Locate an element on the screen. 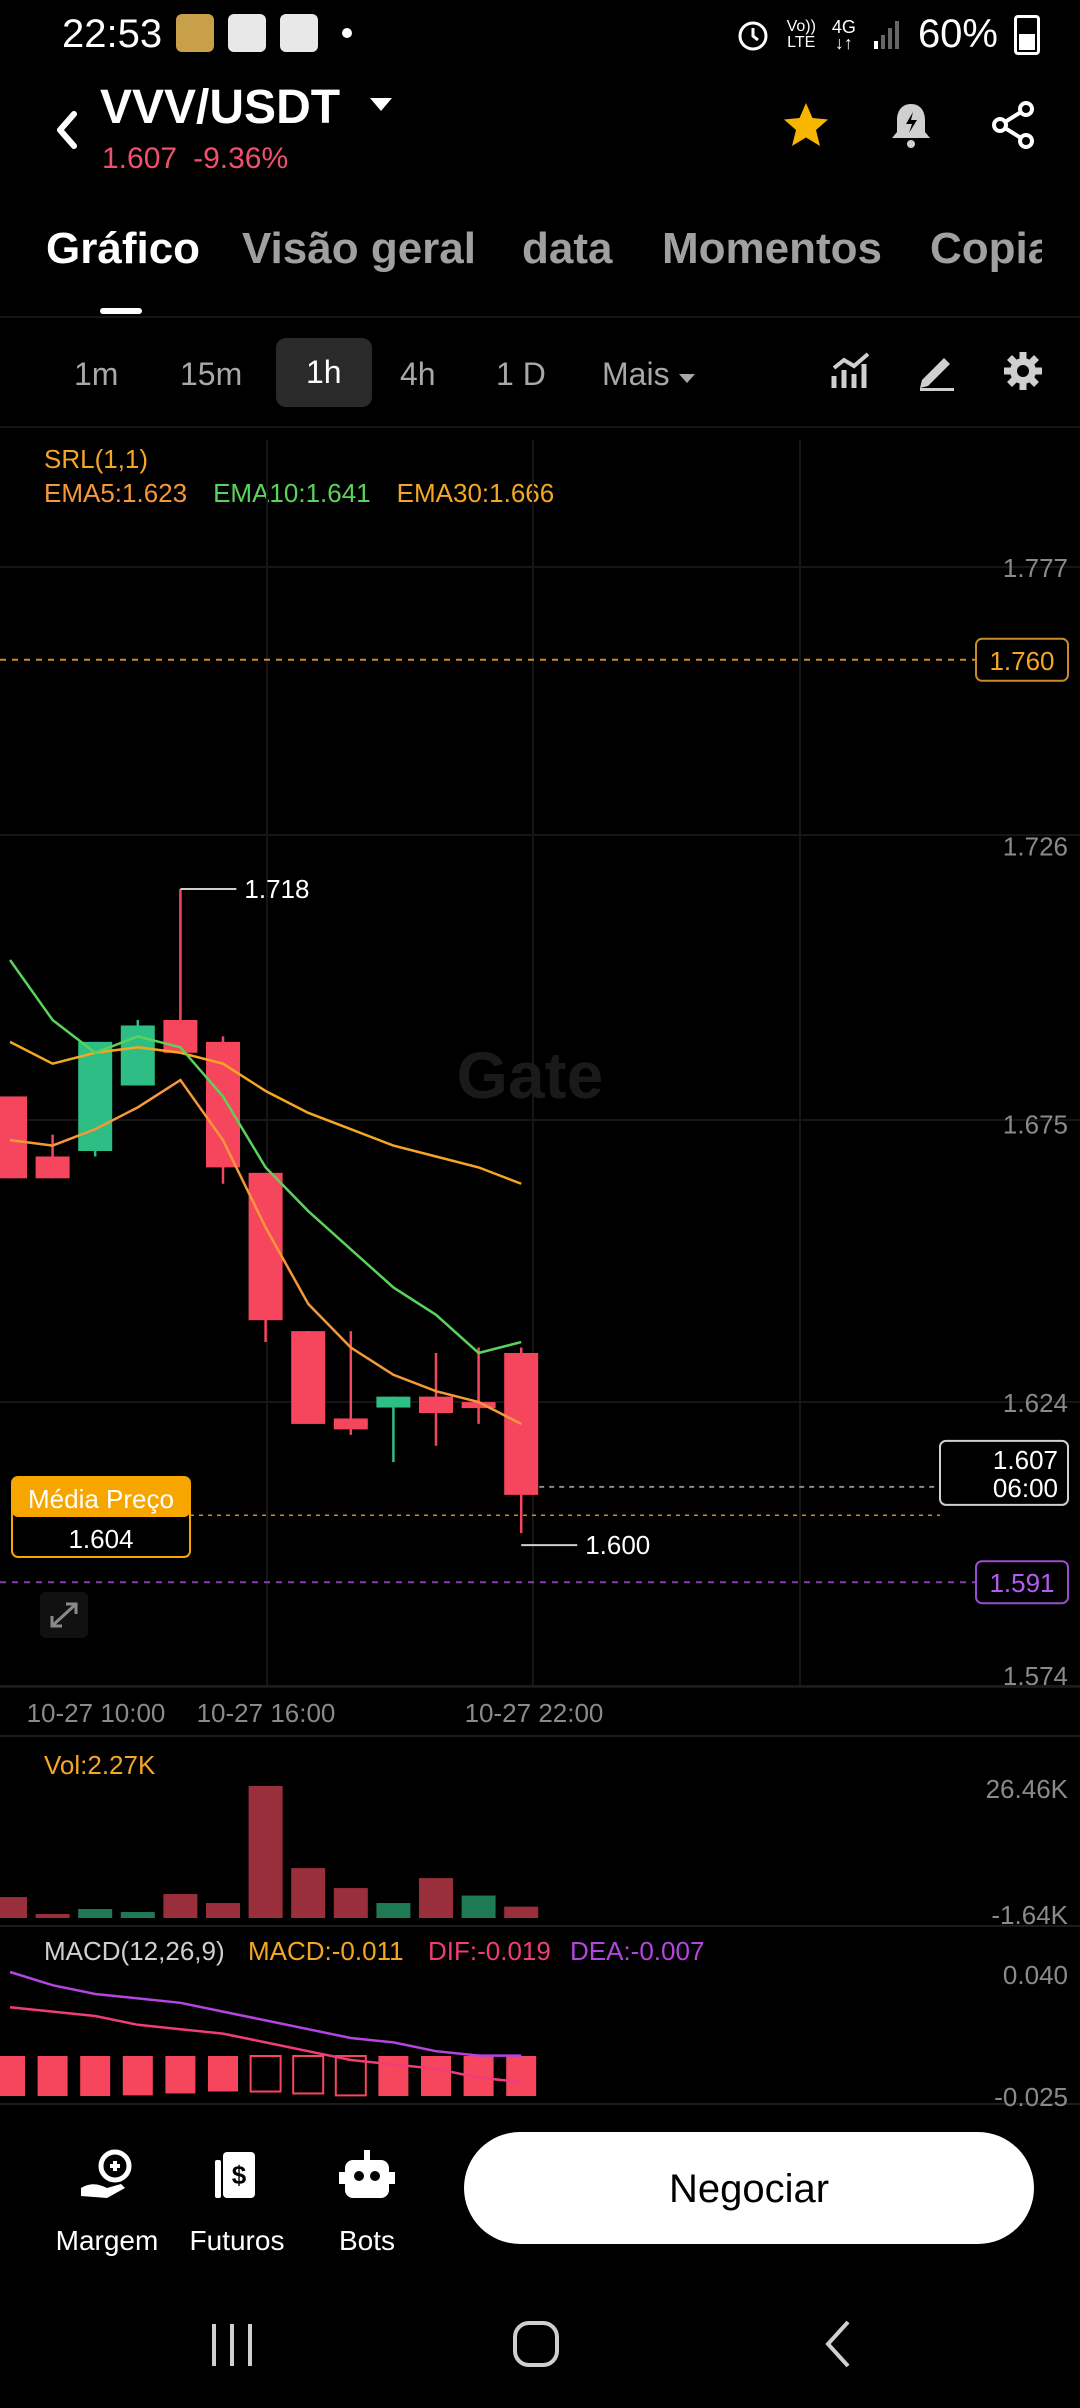 This screenshot has width=1080, height=2408. chart-tools is located at coordinates (937, 371).